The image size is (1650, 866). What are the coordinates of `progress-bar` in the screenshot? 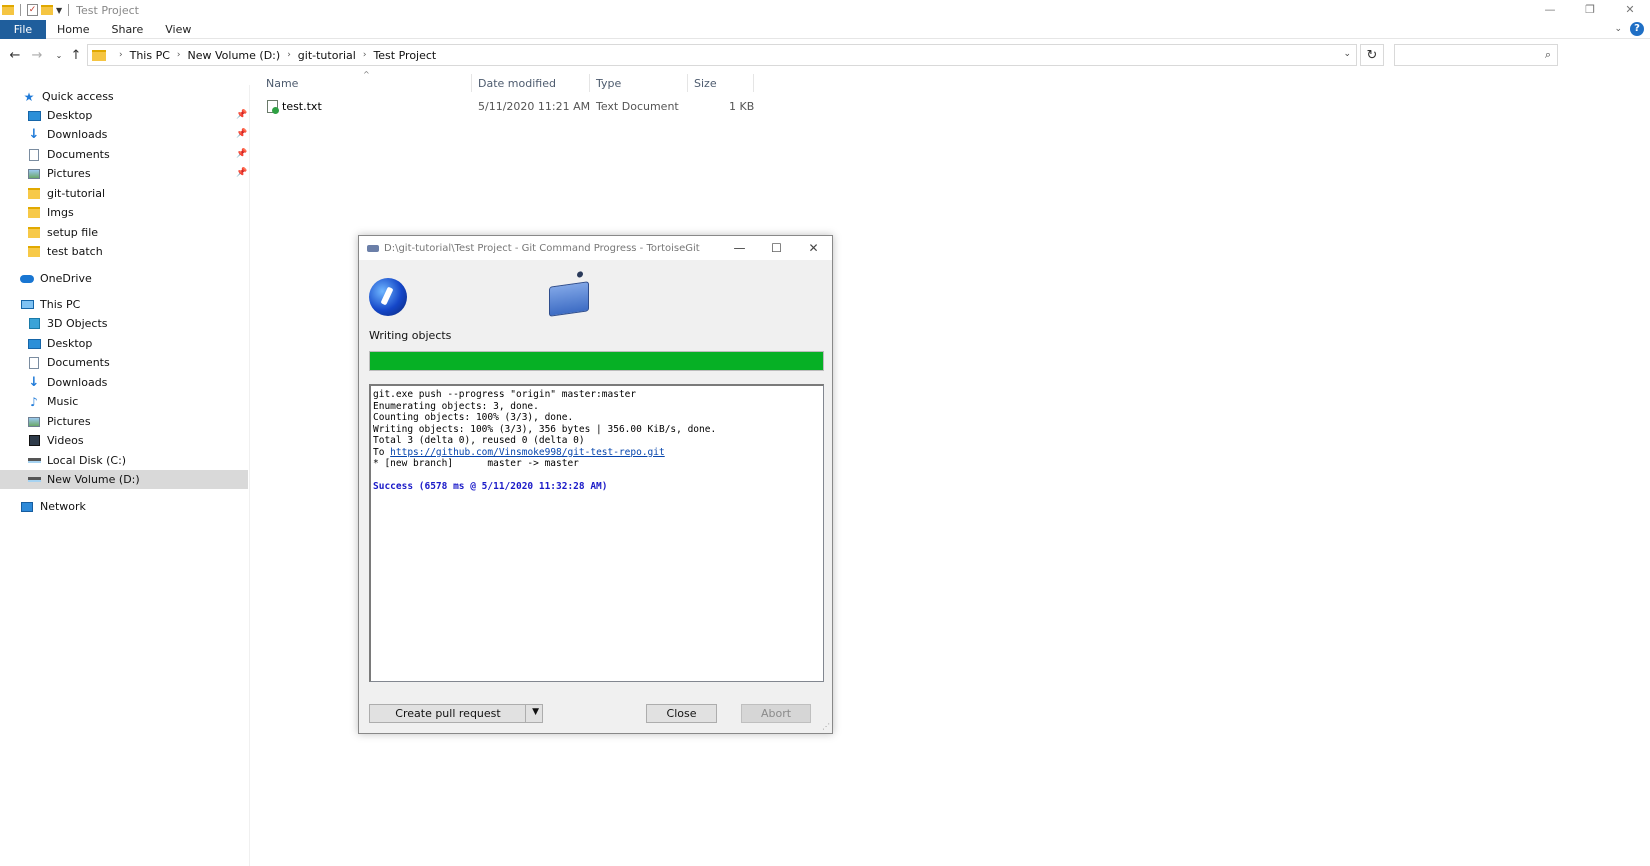 It's located at (596, 361).